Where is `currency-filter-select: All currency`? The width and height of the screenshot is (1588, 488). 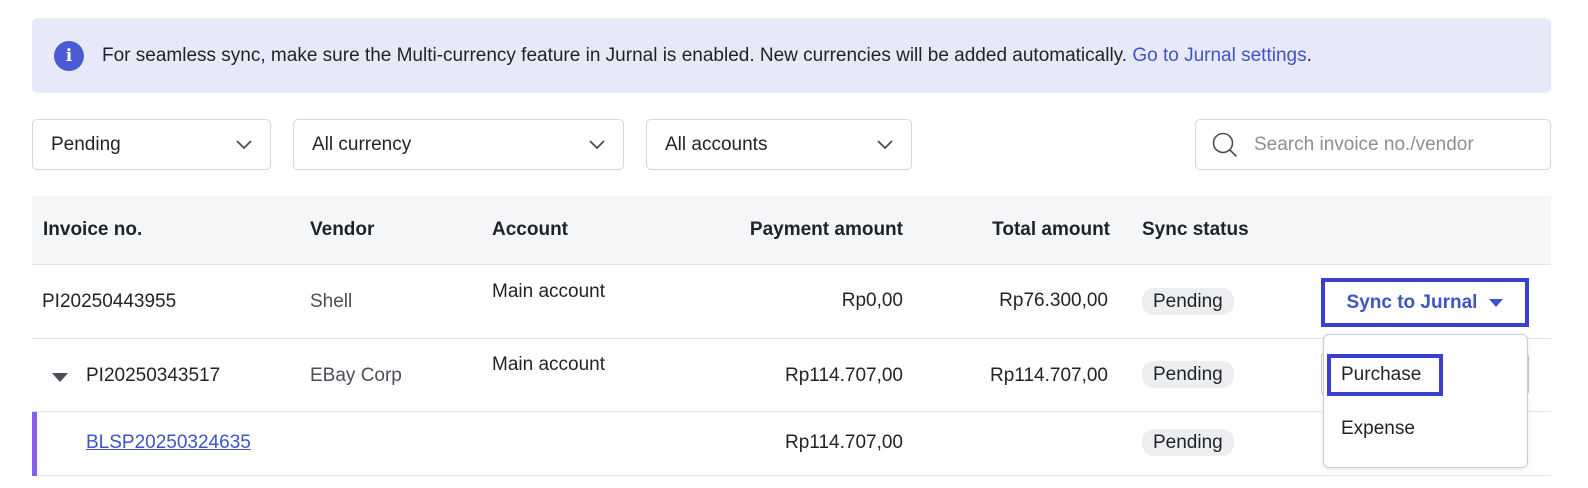
currency-filter-select: All currency is located at coordinates (458, 144).